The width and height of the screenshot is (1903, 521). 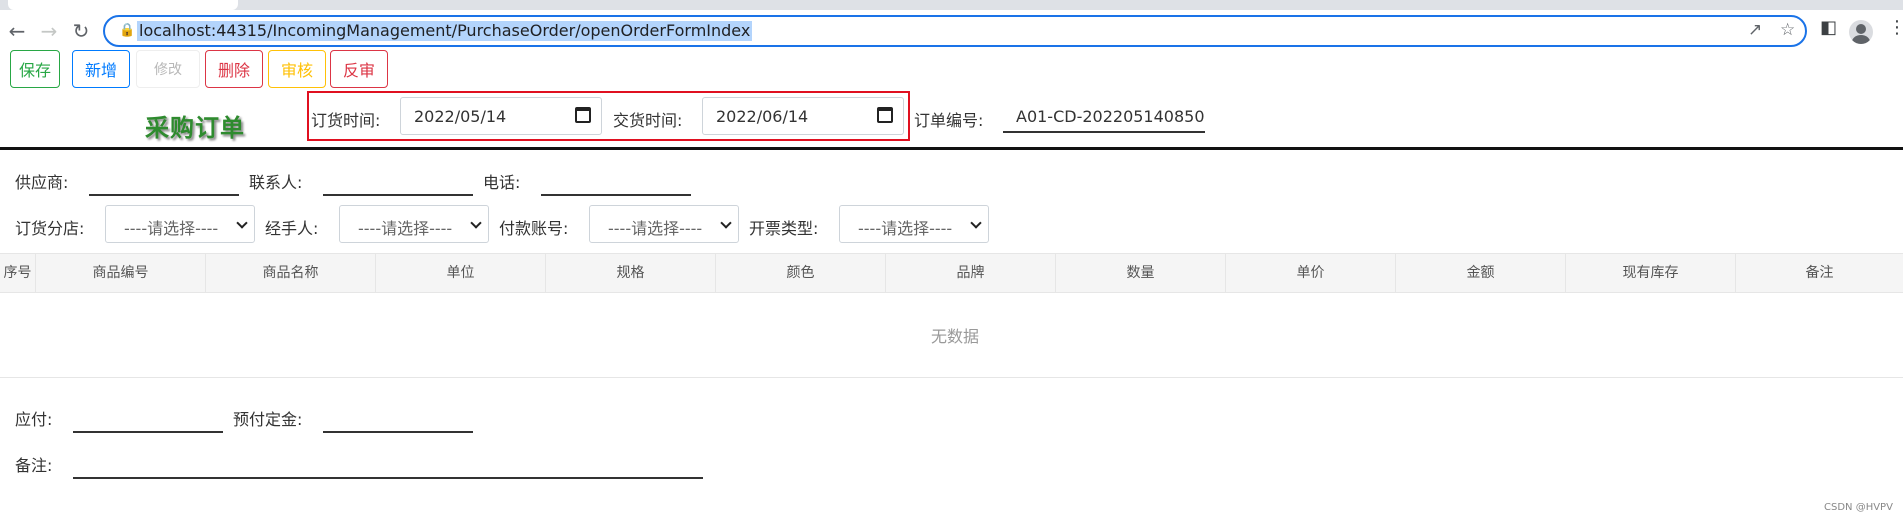 What do you see at coordinates (1481, 273) in the screenshot?
I see `column-header: 金额` at bounding box center [1481, 273].